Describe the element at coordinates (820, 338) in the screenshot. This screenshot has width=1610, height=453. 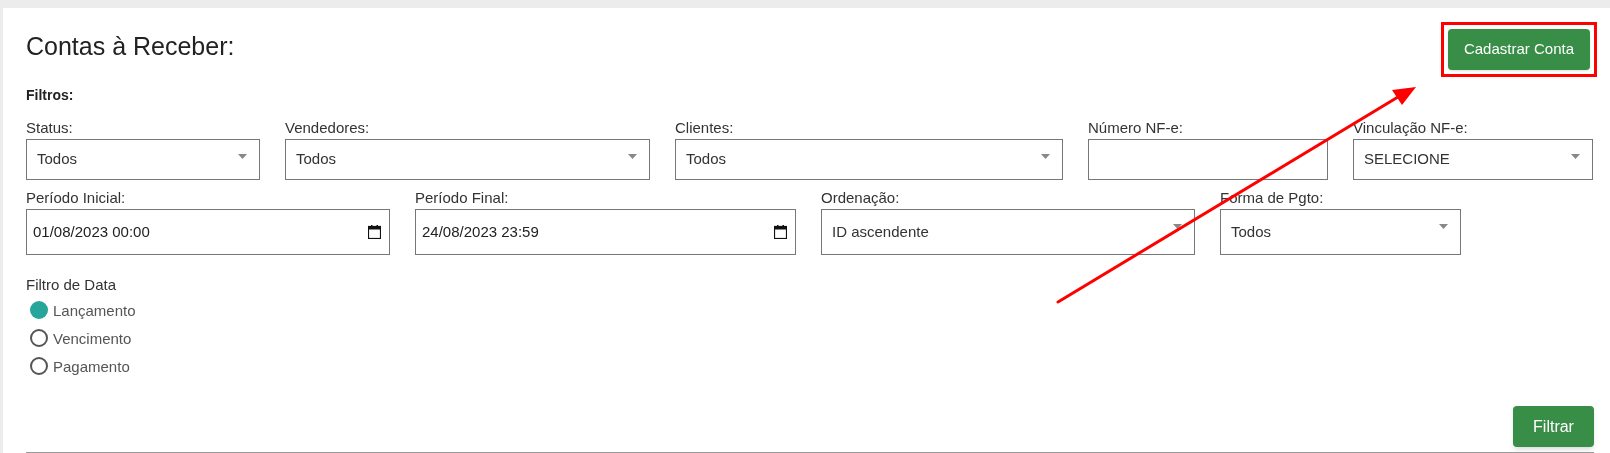
I see `radio-option: Vencimento` at that location.